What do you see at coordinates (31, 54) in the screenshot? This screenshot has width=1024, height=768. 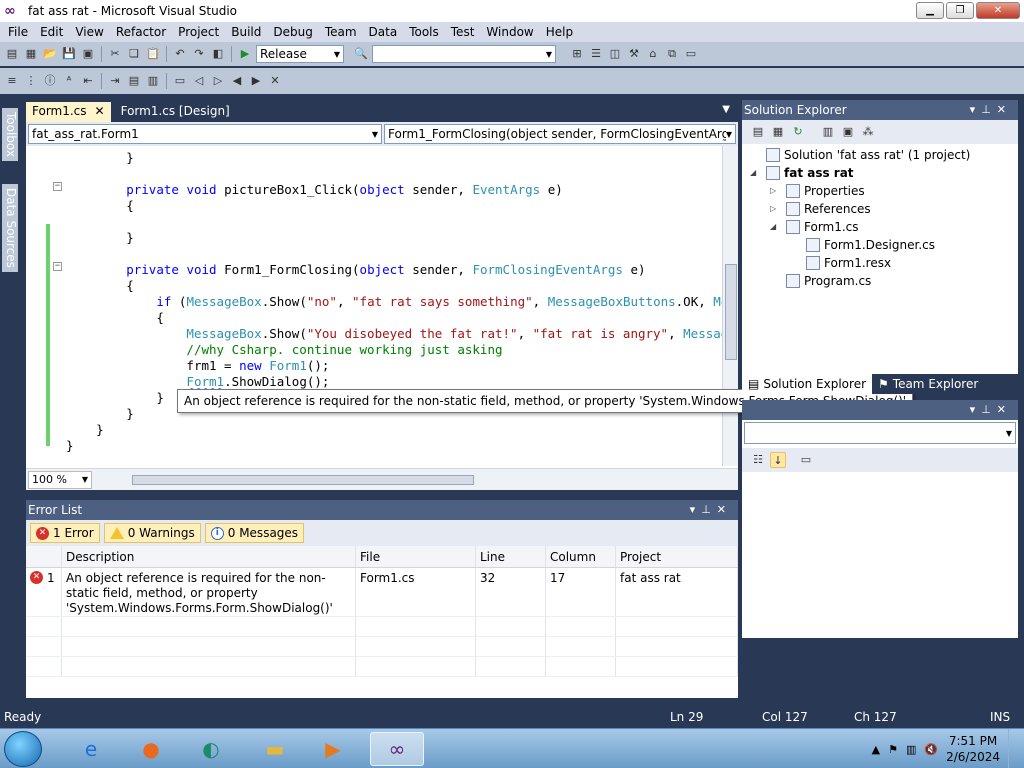 I see `add-item-icon: ▦` at bounding box center [31, 54].